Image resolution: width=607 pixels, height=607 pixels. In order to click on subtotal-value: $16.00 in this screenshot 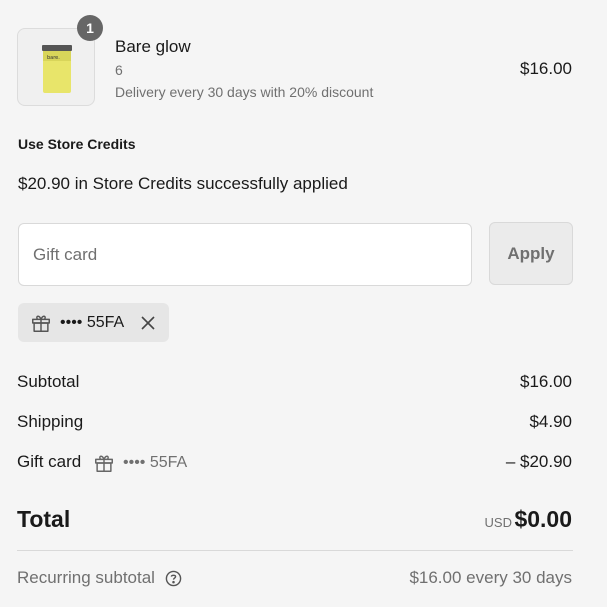, I will do `click(546, 381)`.